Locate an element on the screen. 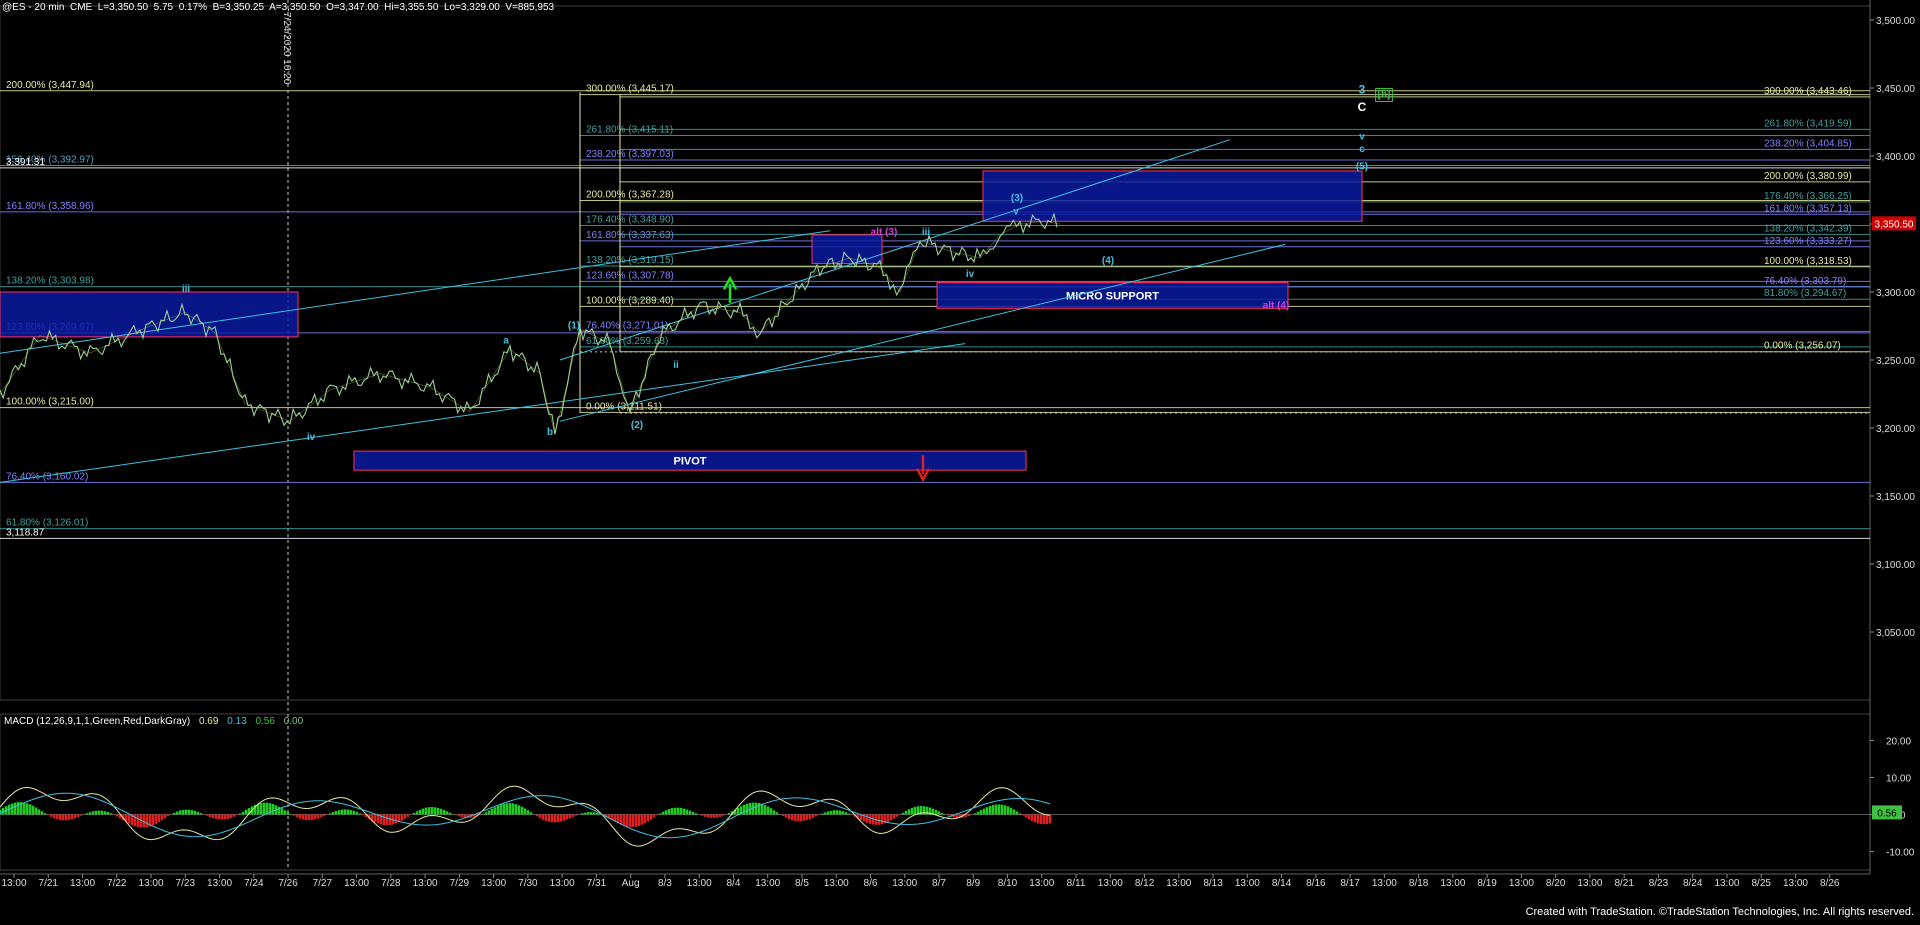  time-tick-label: 7/29 is located at coordinates (460, 883).